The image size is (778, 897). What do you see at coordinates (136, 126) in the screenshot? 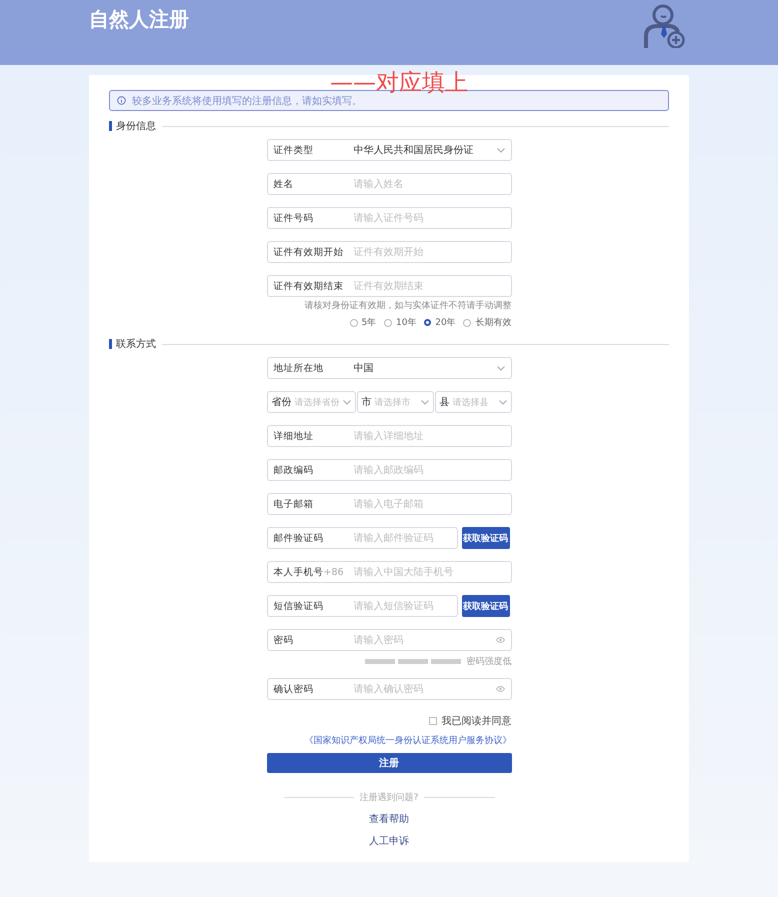
I see `section-title: 身份信息` at bounding box center [136, 126].